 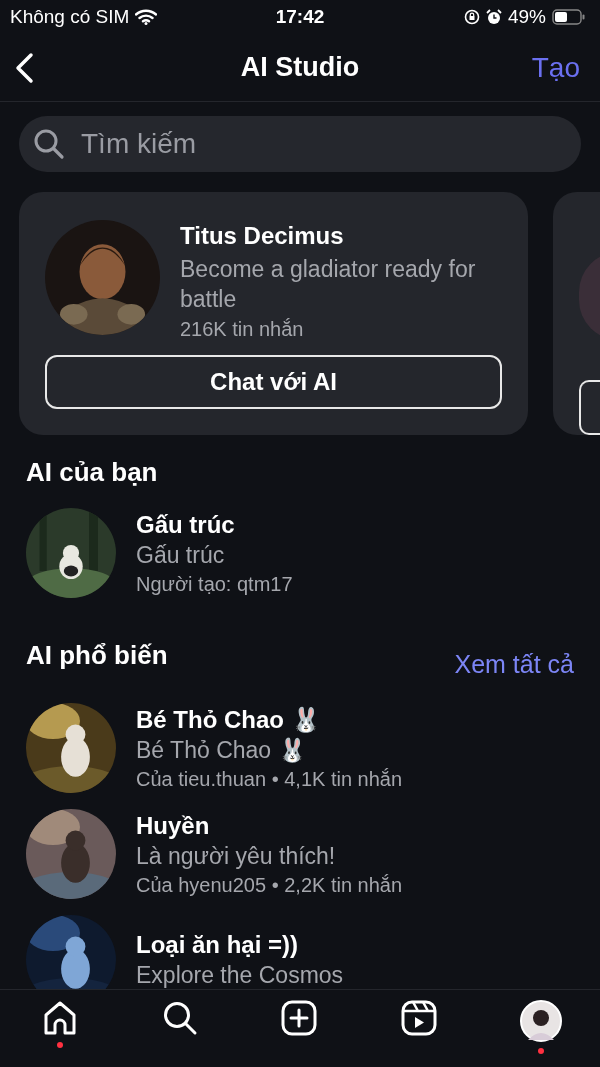 I want to click on rotation-lock-icon, so click(x=471, y=17).